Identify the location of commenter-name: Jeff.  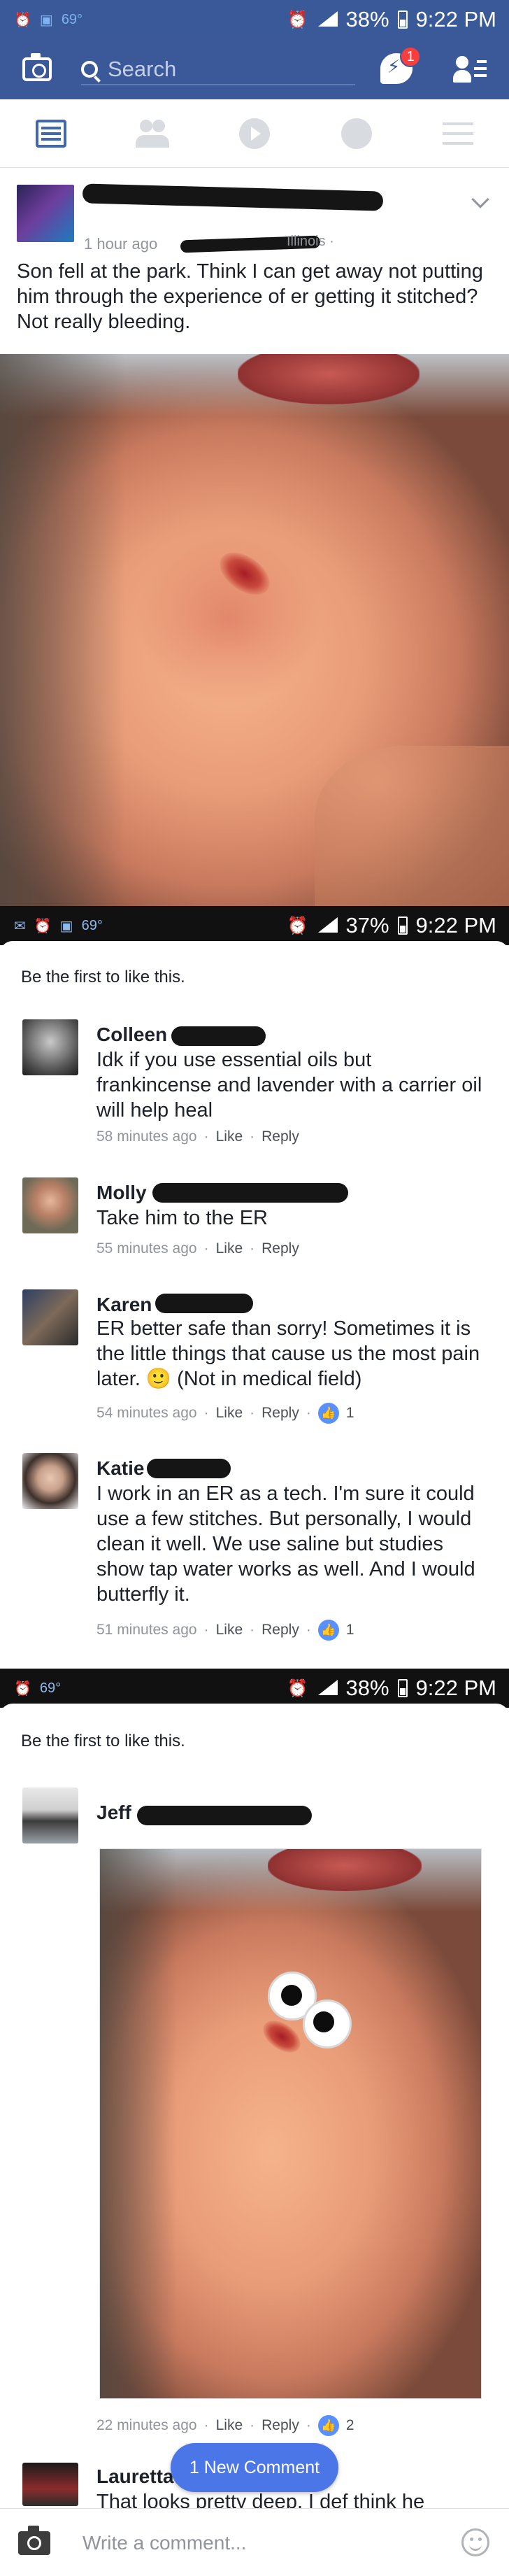
(113, 1813).